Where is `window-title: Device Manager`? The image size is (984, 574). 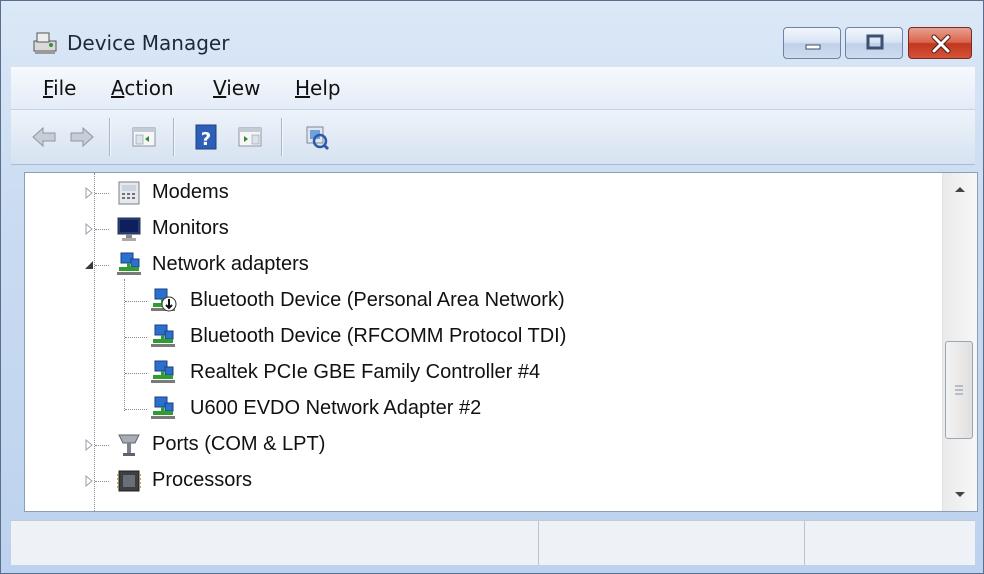
window-title: Device Manager is located at coordinates (148, 43).